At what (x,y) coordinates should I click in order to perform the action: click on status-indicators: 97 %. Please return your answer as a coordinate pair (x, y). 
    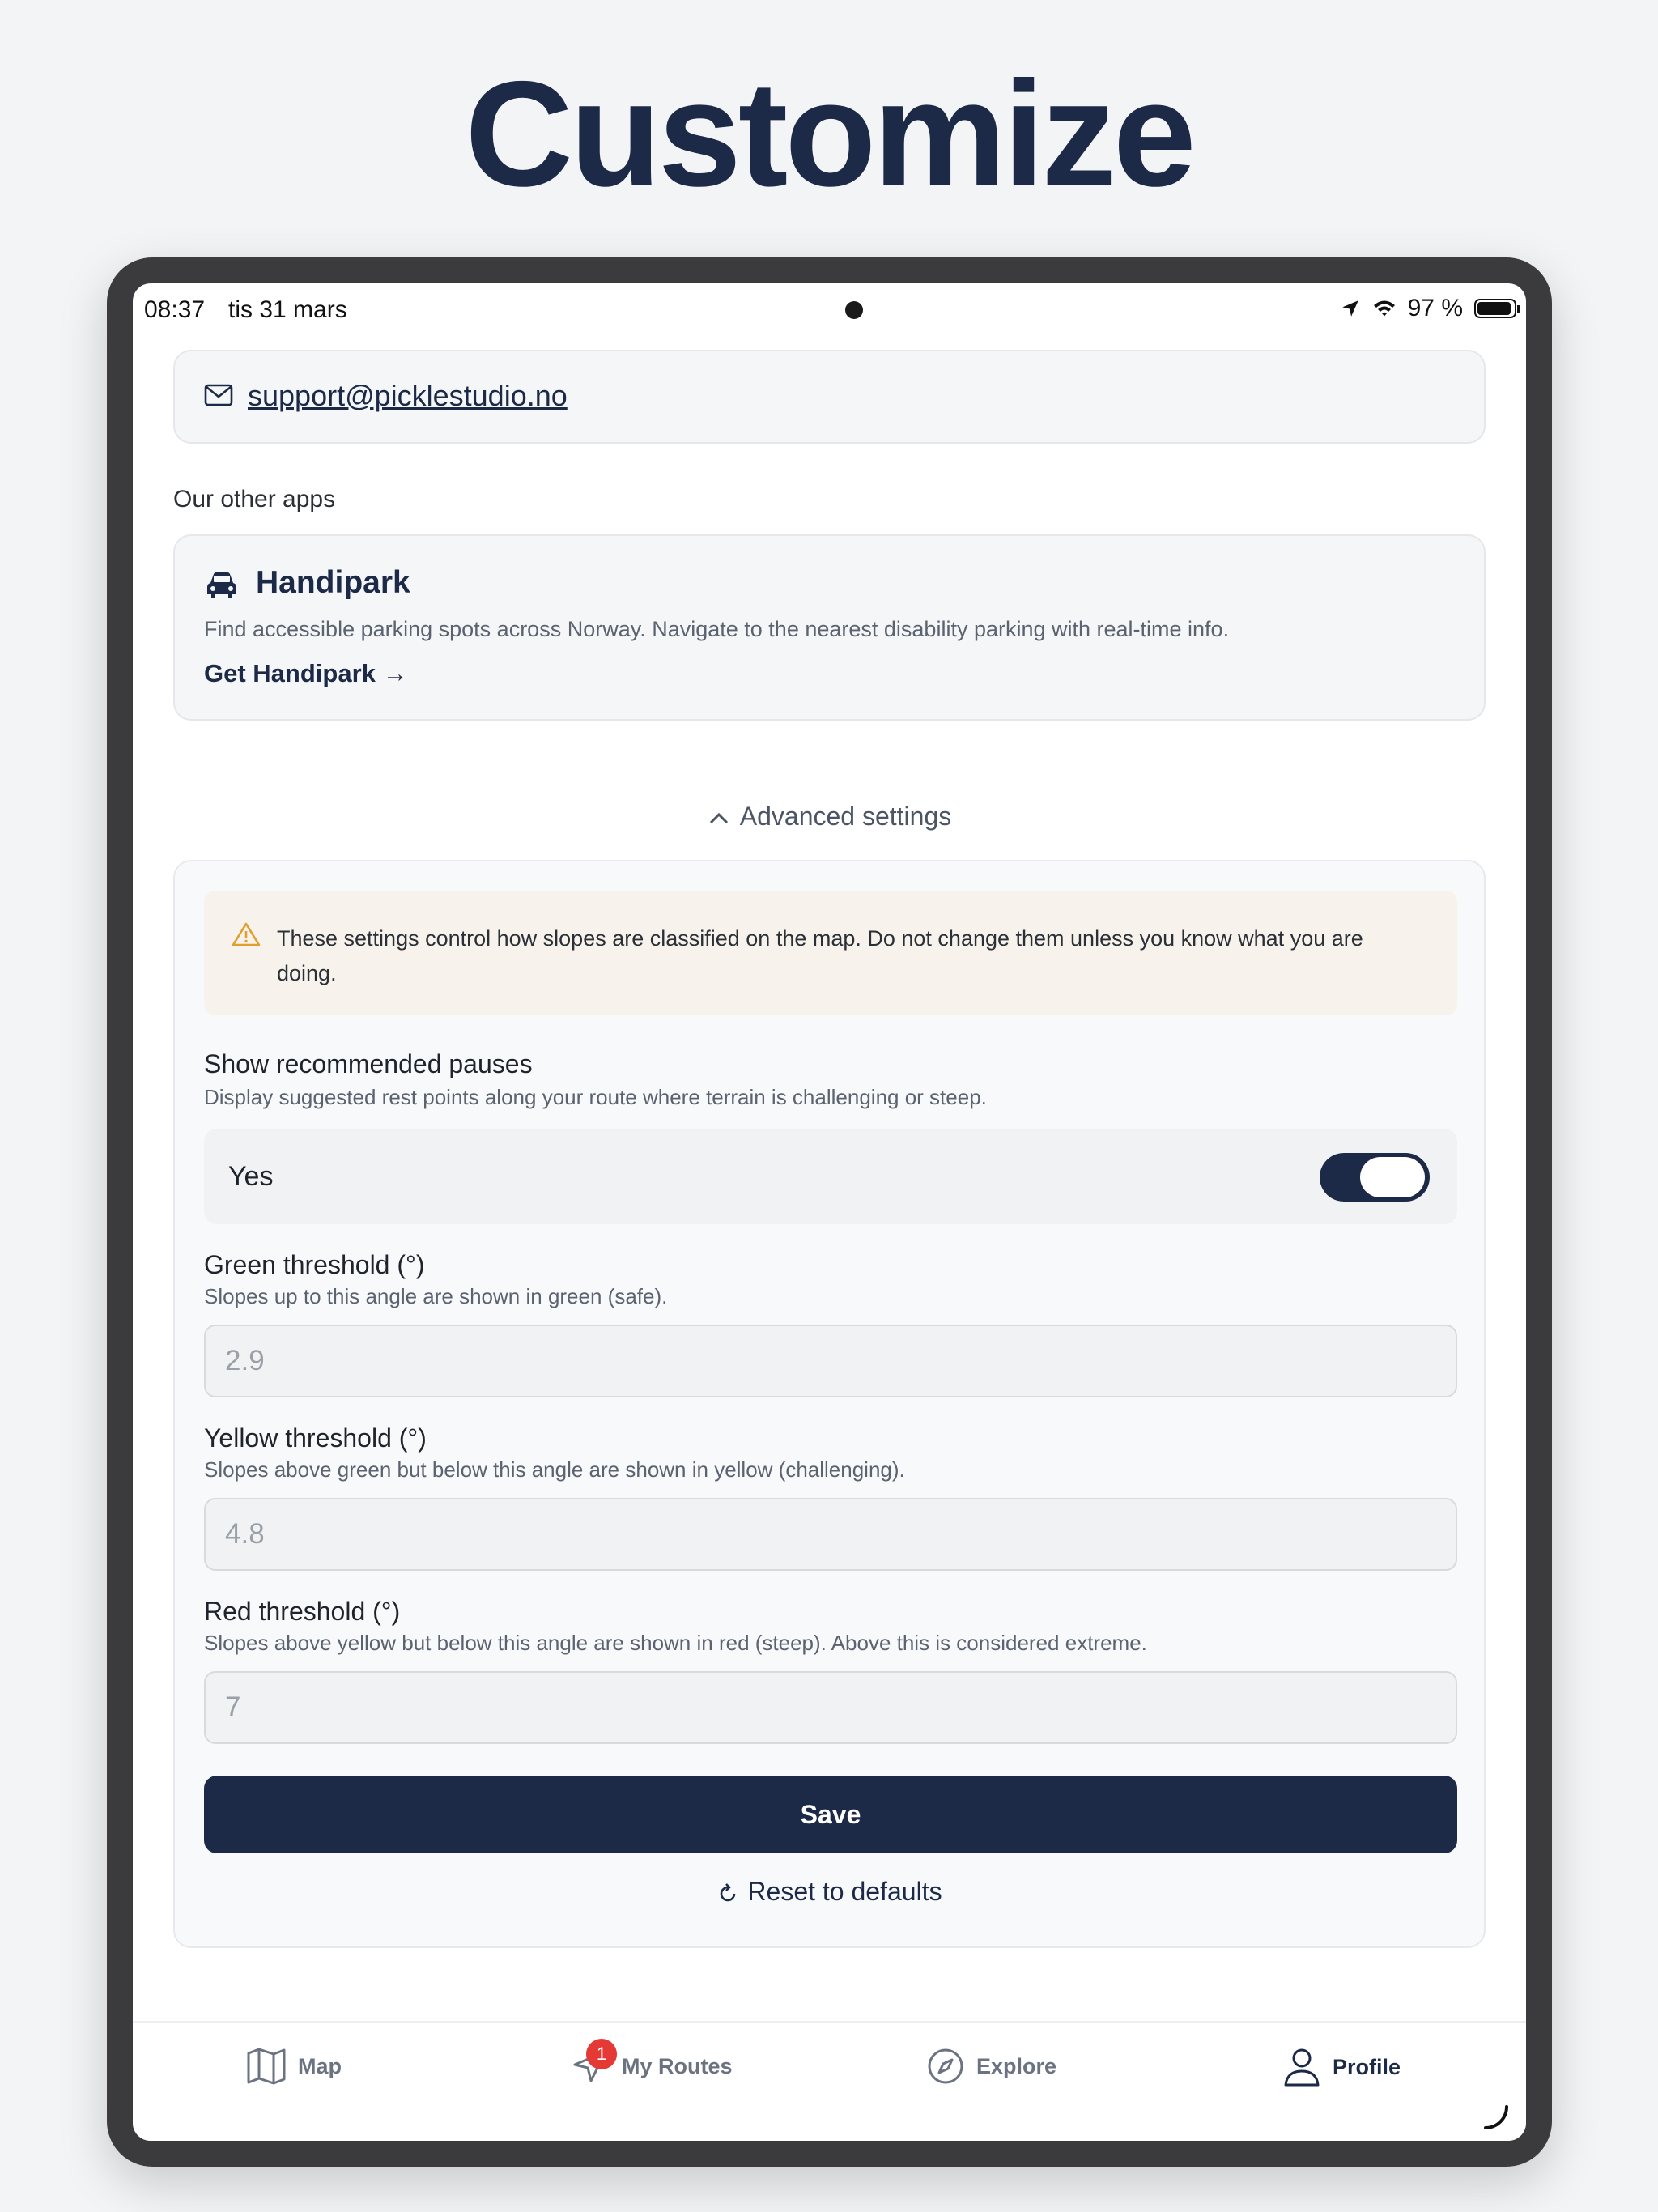
    Looking at the image, I should click on (1430, 309).